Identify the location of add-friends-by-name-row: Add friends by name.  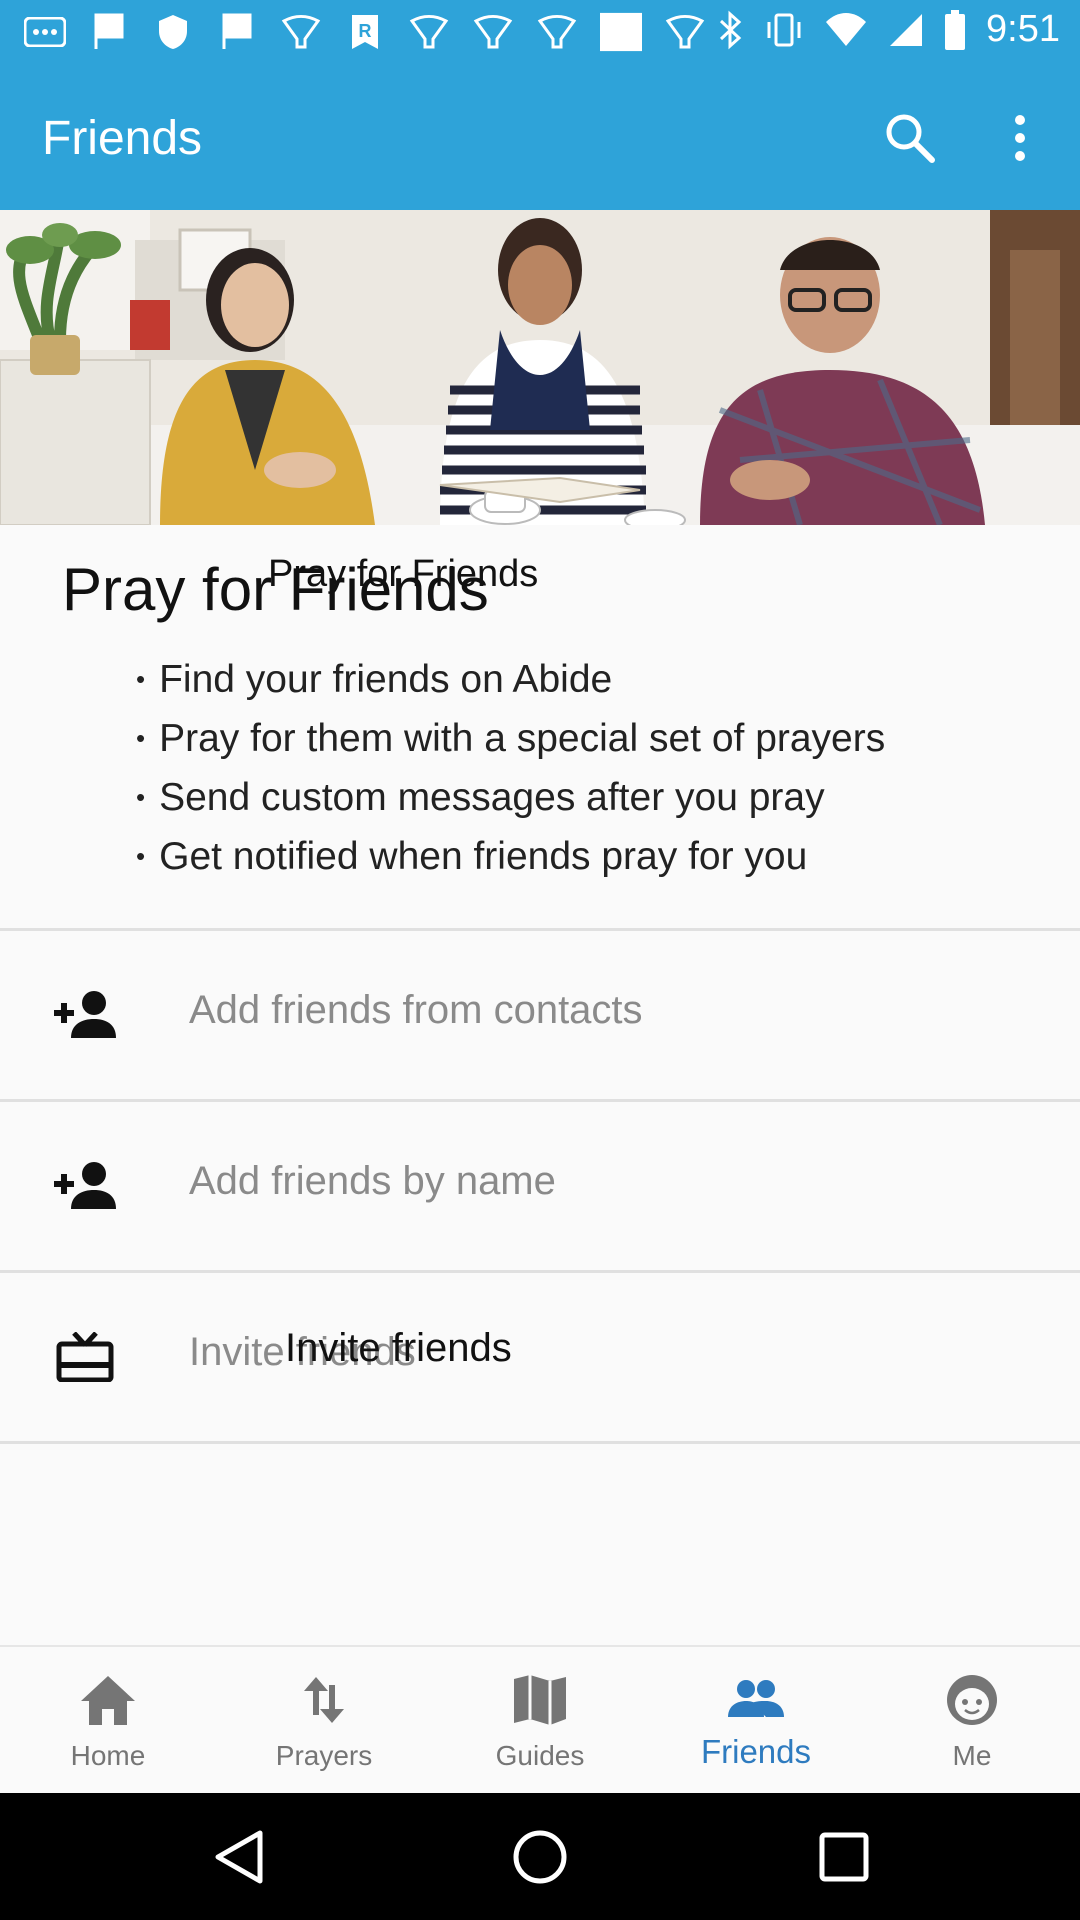
(540, 1186).